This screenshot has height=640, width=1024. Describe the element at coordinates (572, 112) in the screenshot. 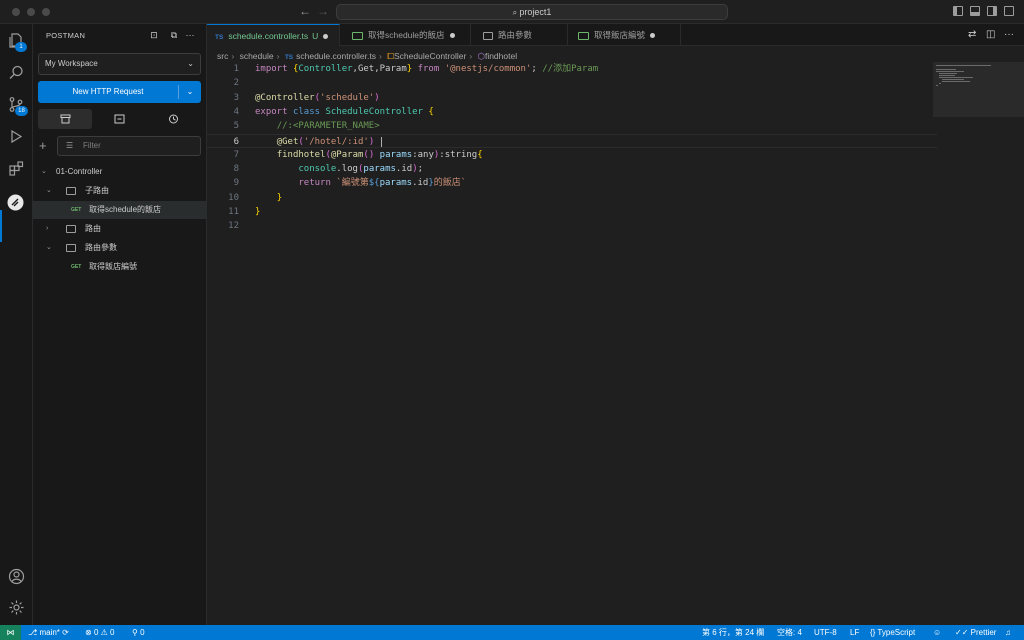

I see `code-line: 4 export class ScheduleController {` at that location.